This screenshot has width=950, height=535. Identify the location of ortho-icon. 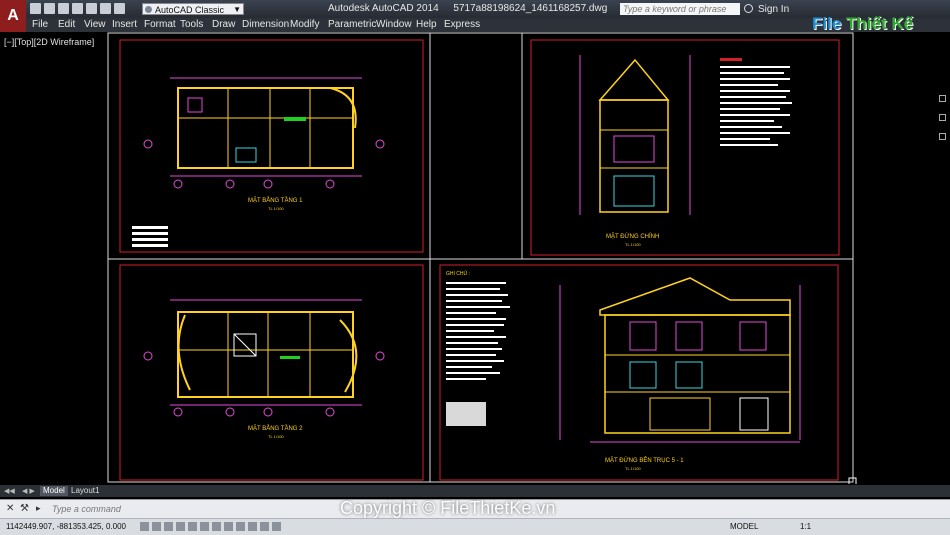
(168, 526).